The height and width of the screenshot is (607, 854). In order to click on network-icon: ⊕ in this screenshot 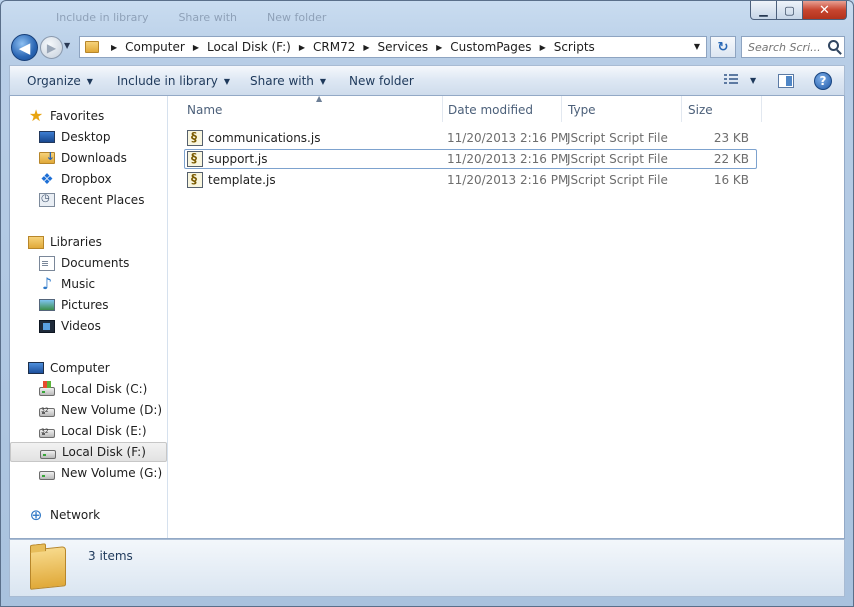, I will do `click(36, 514)`.